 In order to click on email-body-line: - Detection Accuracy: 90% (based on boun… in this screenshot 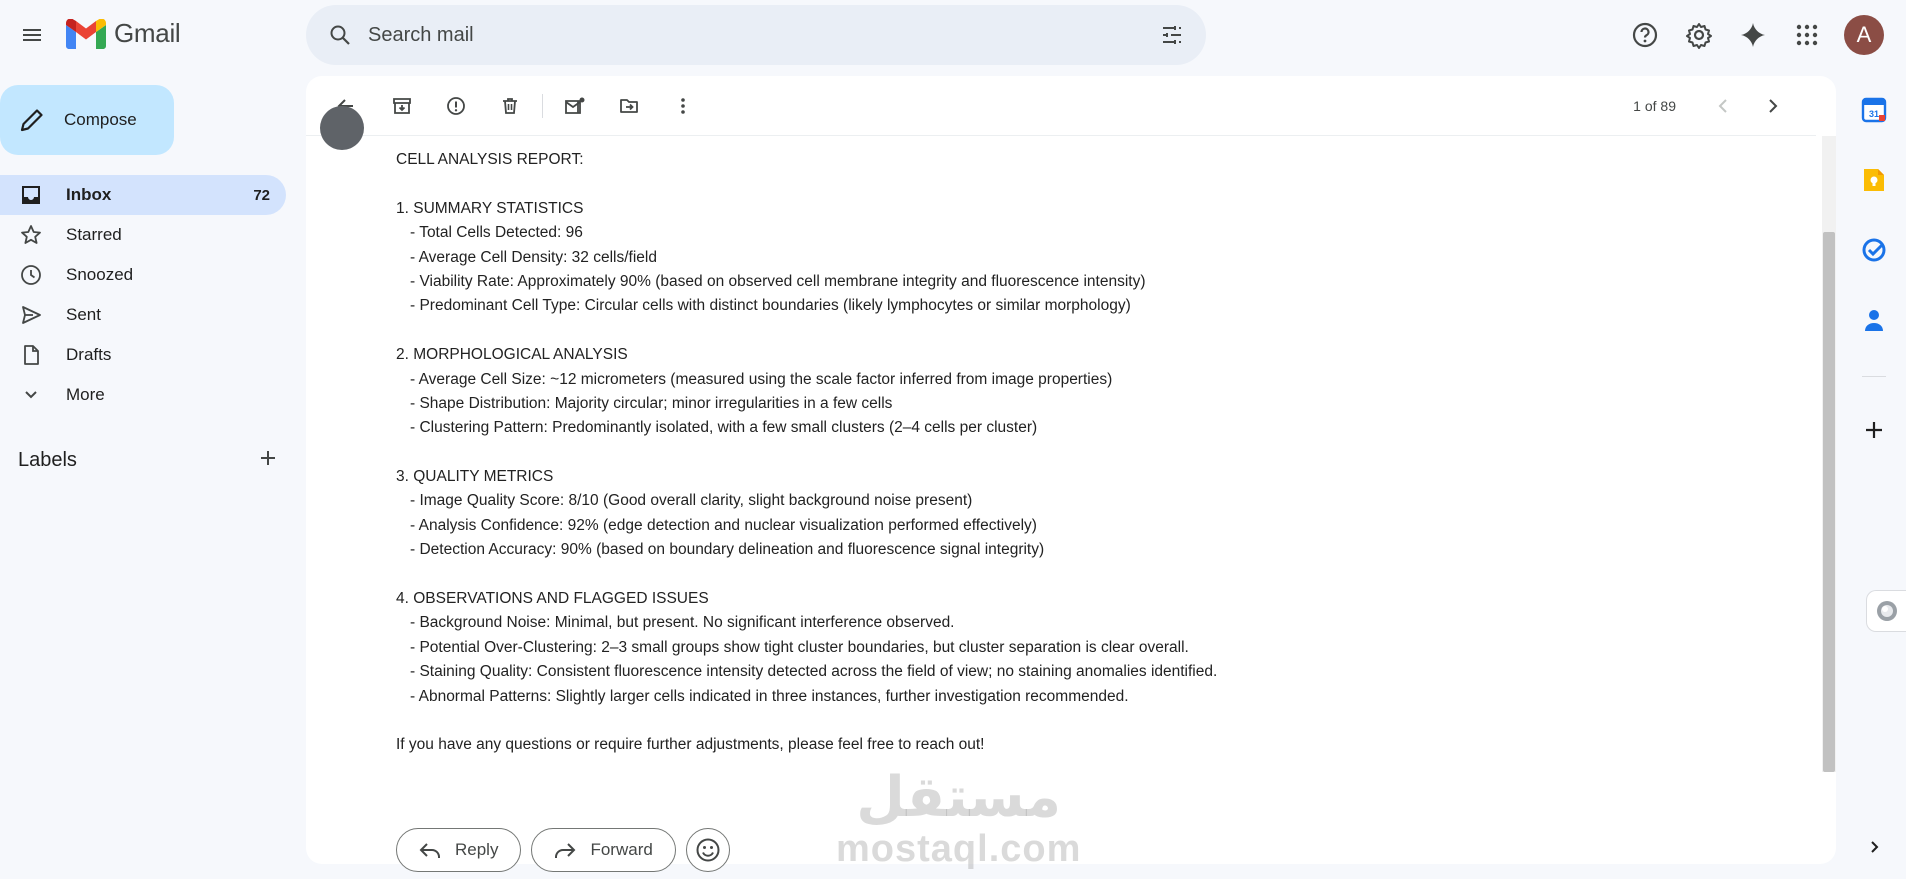, I will do `click(727, 550)`.